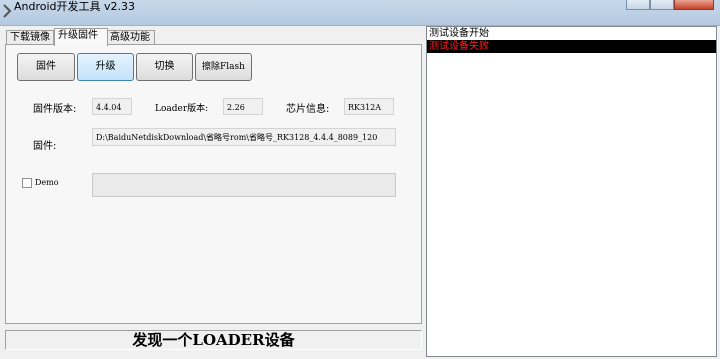 The image size is (720, 359). Describe the element at coordinates (308, 109) in the screenshot. I see `chip-info-label: 芯片信息:` at that location.